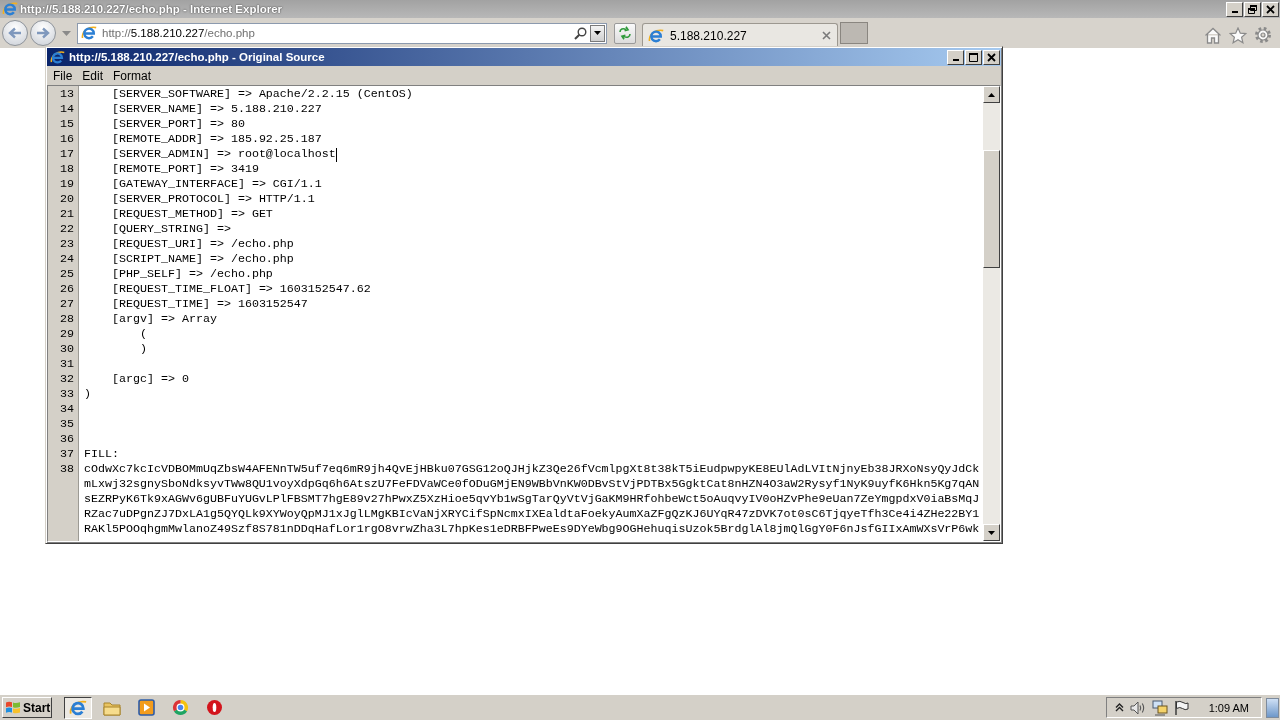  I want to click on show-desktop-button, so click(1272, 707).